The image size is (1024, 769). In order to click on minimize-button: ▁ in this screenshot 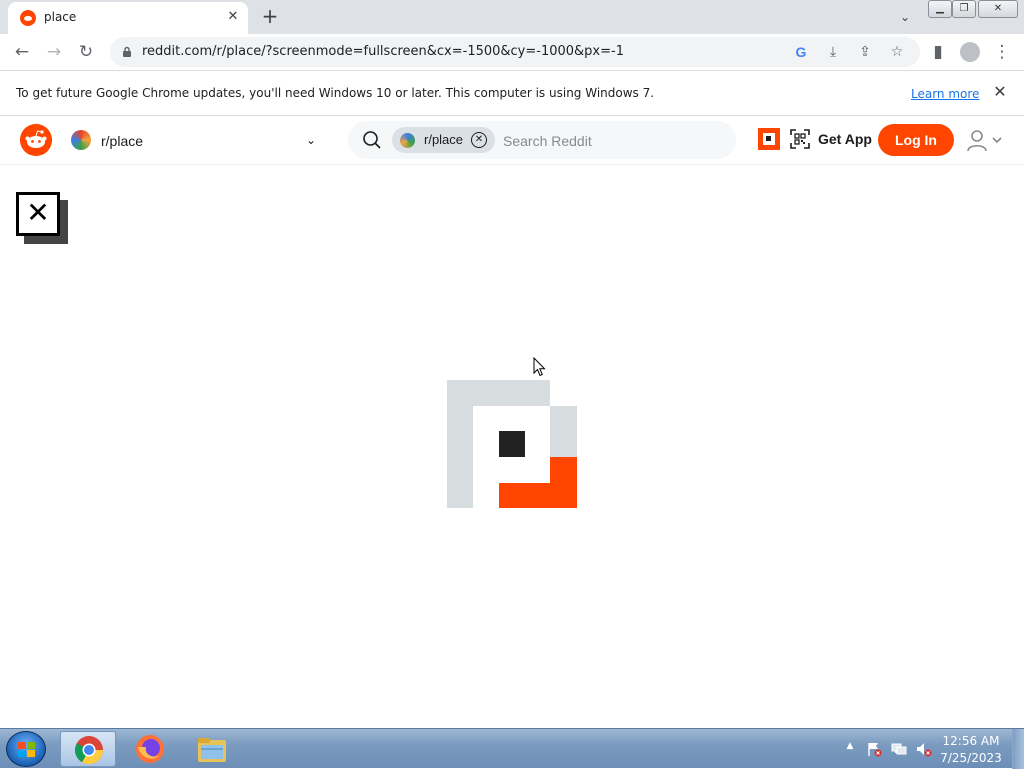, I will do `click(940, 9)`.